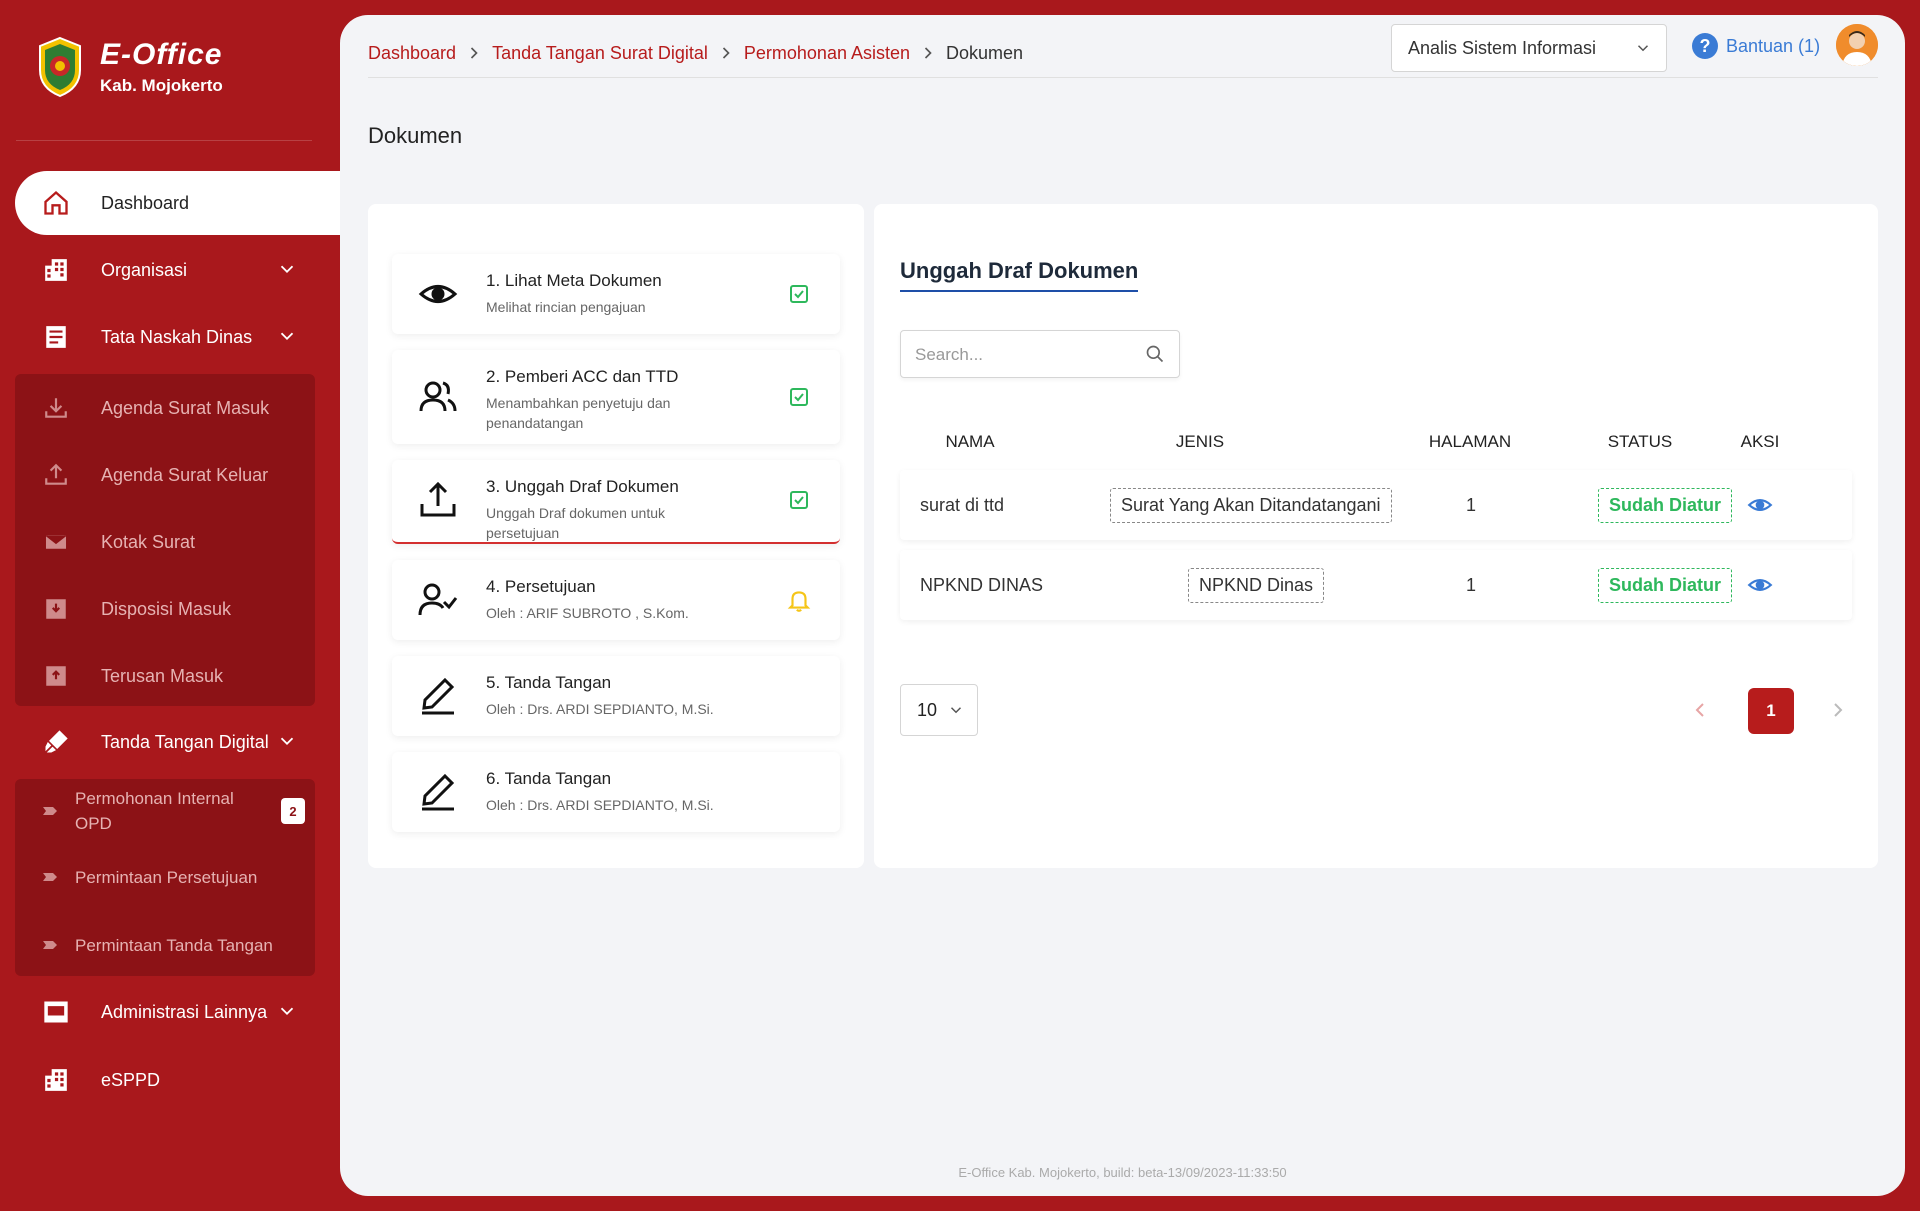 The height and width of the screenshot is (1211, 1920). I want to click on sidebar-item-agenda-surat-masuk: Agenda Surat Masuk, so click(165, 408).